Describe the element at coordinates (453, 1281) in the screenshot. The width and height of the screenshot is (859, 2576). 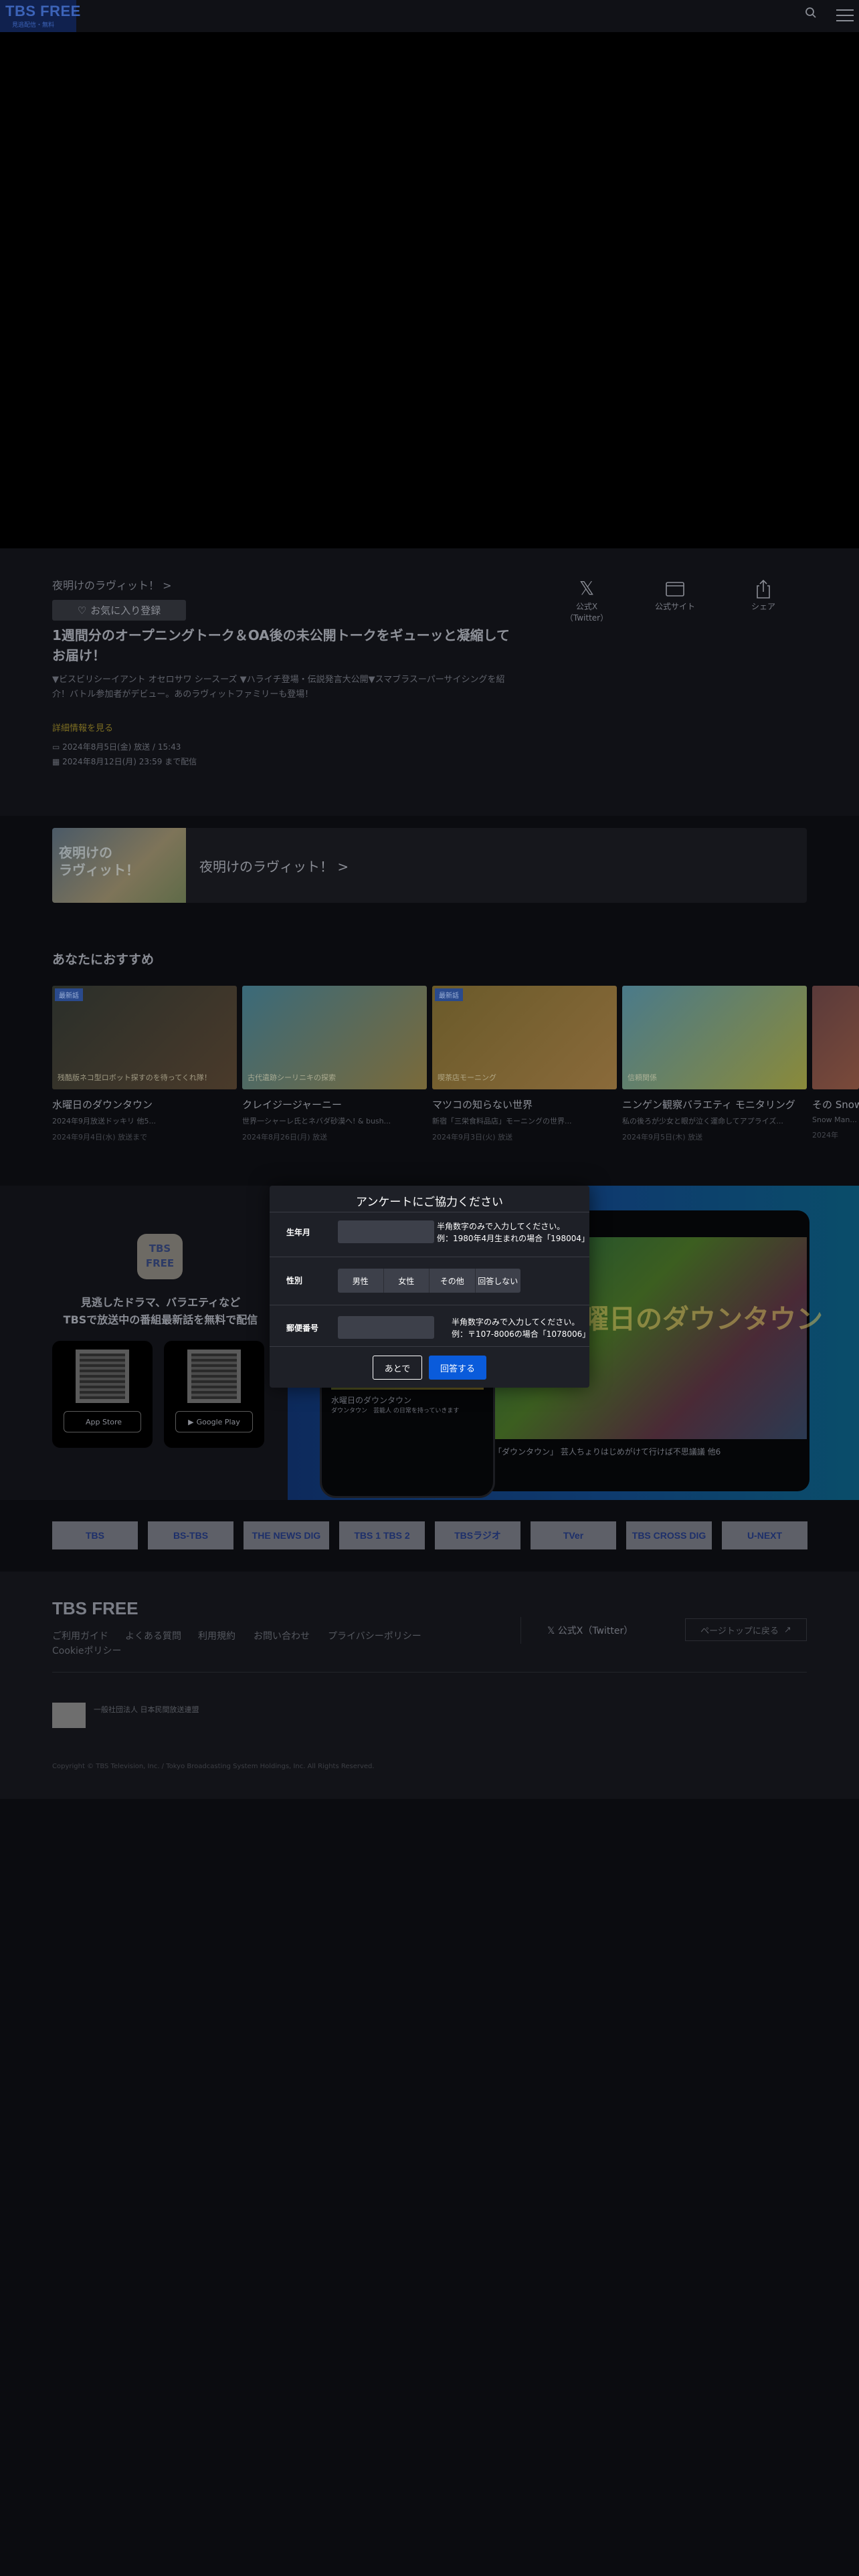
I see `gender-option-other: その他` at that location.